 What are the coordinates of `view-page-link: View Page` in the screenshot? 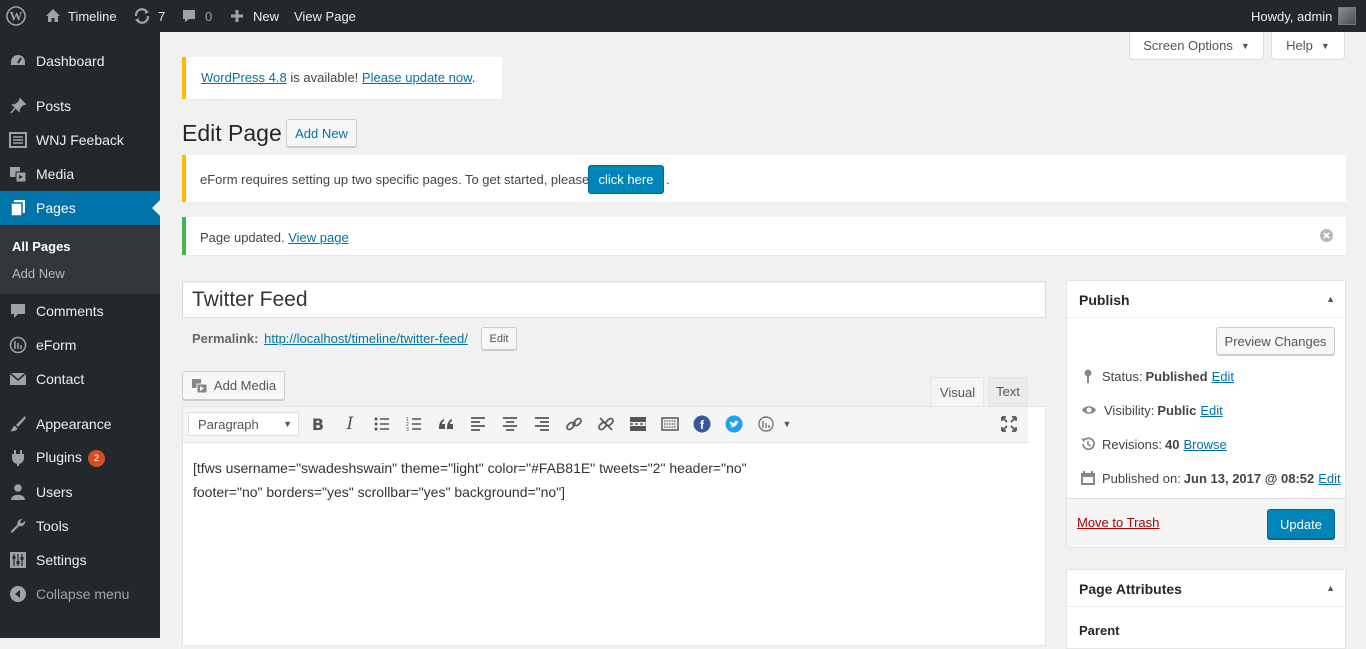 It's located at (325, 16).